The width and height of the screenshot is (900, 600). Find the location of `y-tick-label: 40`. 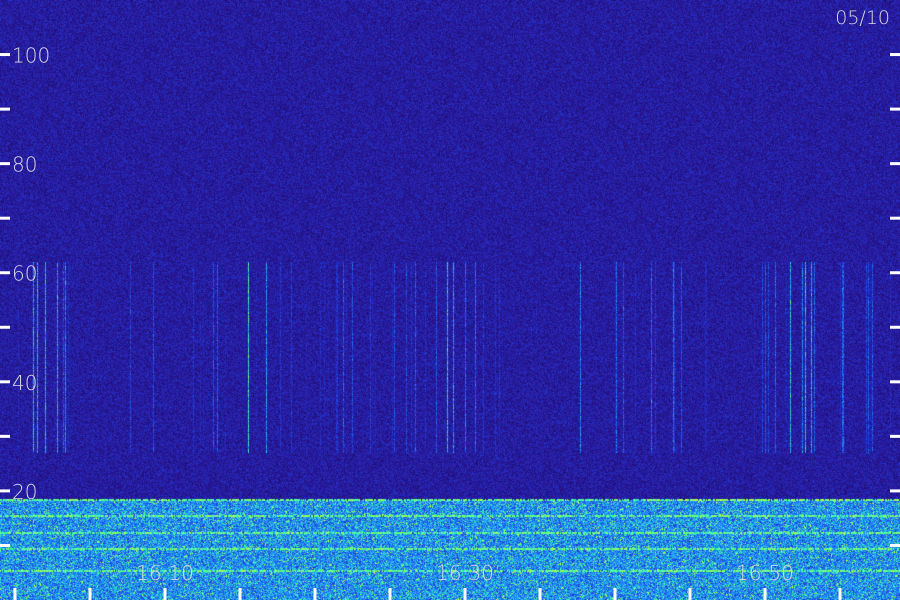

y-tick-label: 40 is located at coordinates (24, 383).